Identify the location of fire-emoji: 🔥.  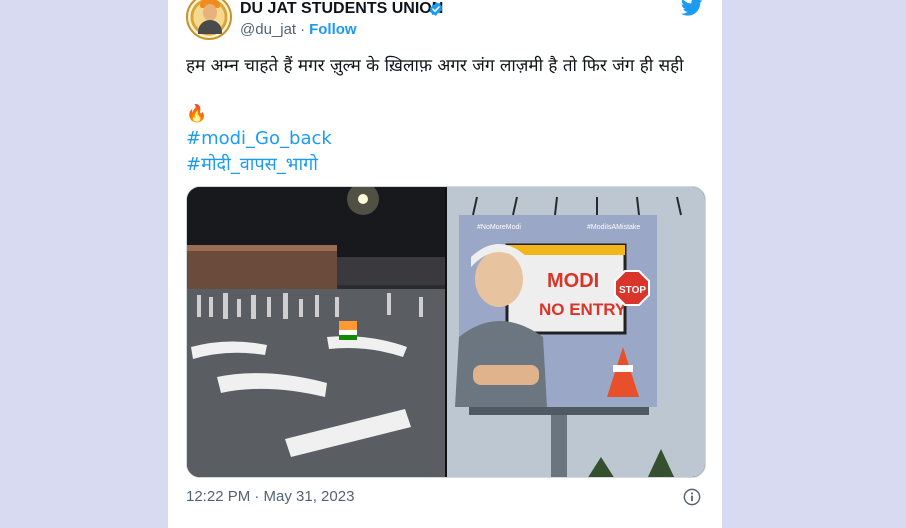
(197, 114).